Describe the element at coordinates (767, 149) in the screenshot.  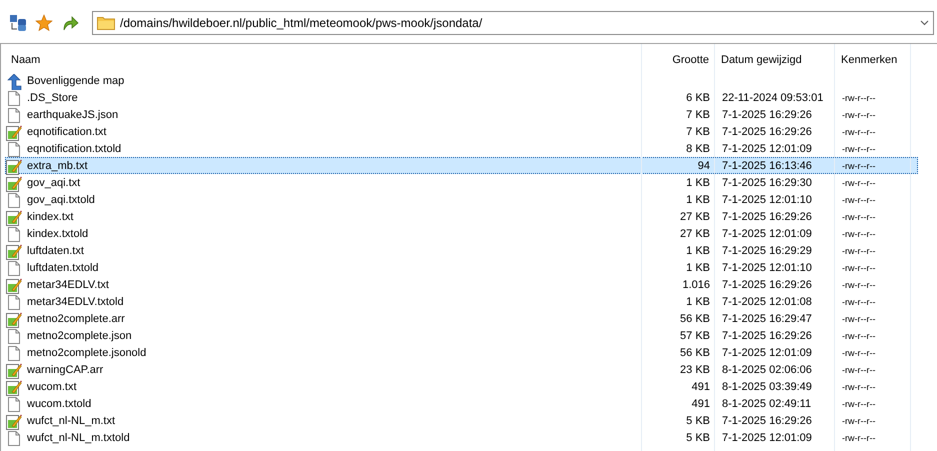
I see `modified-date: 7-1-2025 12:01:09` at that location.